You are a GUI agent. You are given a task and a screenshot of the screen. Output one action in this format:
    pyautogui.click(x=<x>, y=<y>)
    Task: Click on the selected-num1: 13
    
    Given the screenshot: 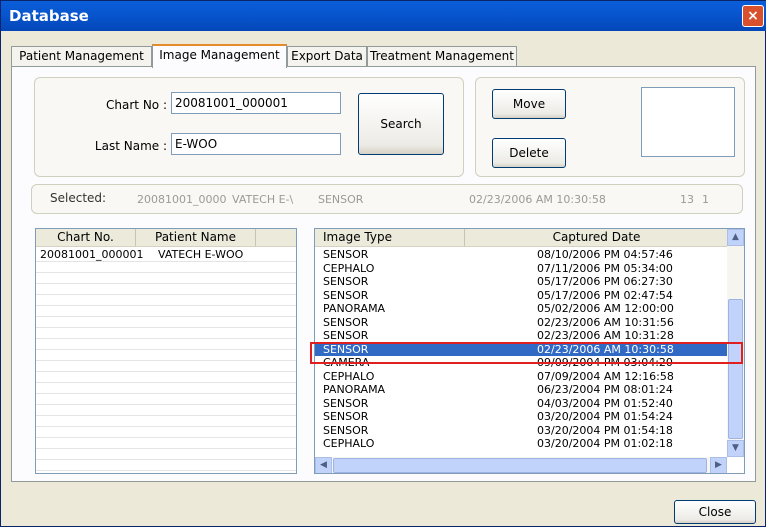 What is the action you would take?
    pyautogui.click(x=687, y=199)
    